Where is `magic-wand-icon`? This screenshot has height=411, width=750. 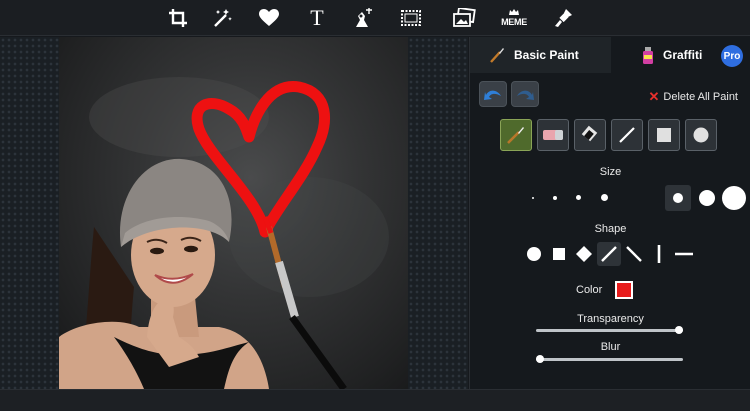
magic-wand-icon is located at coordinates (222, 18).